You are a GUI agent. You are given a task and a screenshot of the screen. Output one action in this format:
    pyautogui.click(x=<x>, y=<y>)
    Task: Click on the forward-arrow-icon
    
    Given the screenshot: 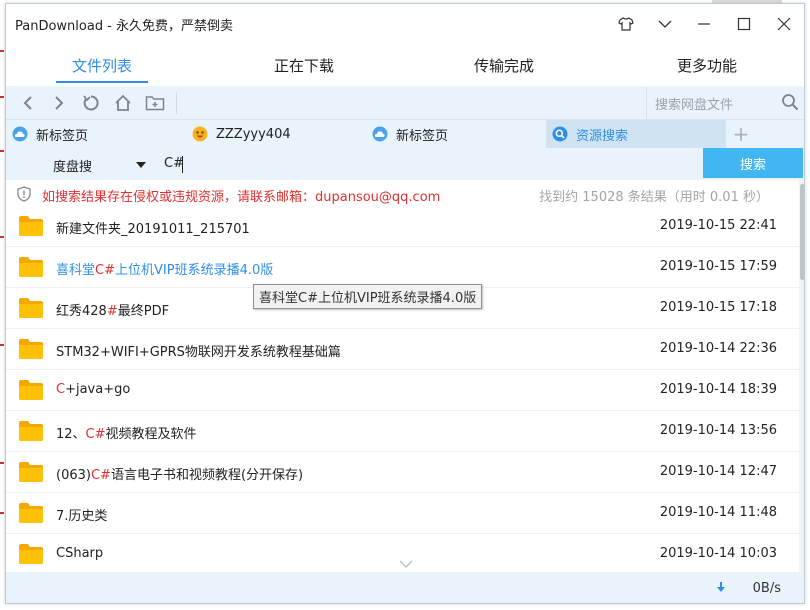 What is the action you would take?
    pyautogui.click(x=59, y=103)
    